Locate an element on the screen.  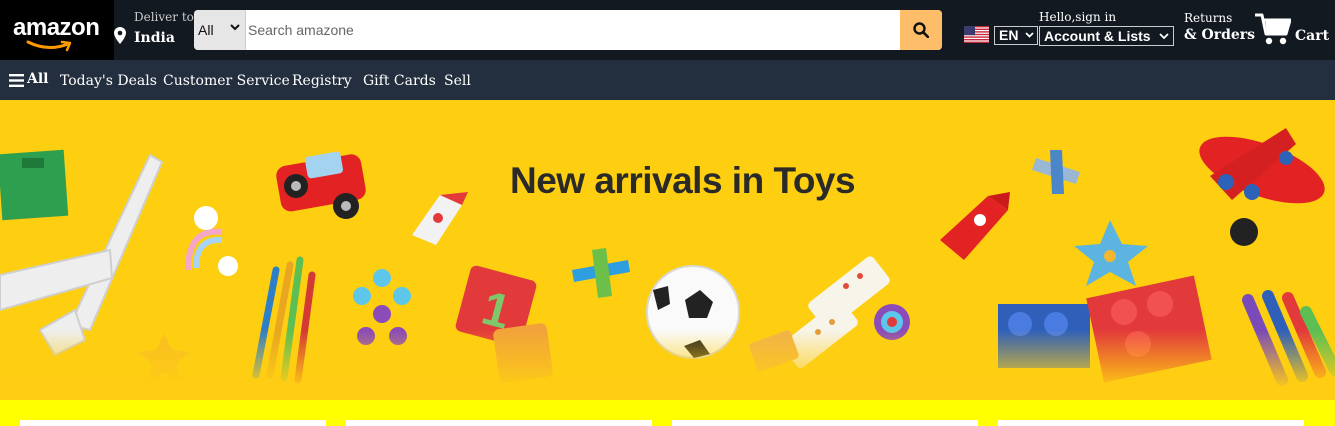
search-bar: All is located at coordinates (568, 30).